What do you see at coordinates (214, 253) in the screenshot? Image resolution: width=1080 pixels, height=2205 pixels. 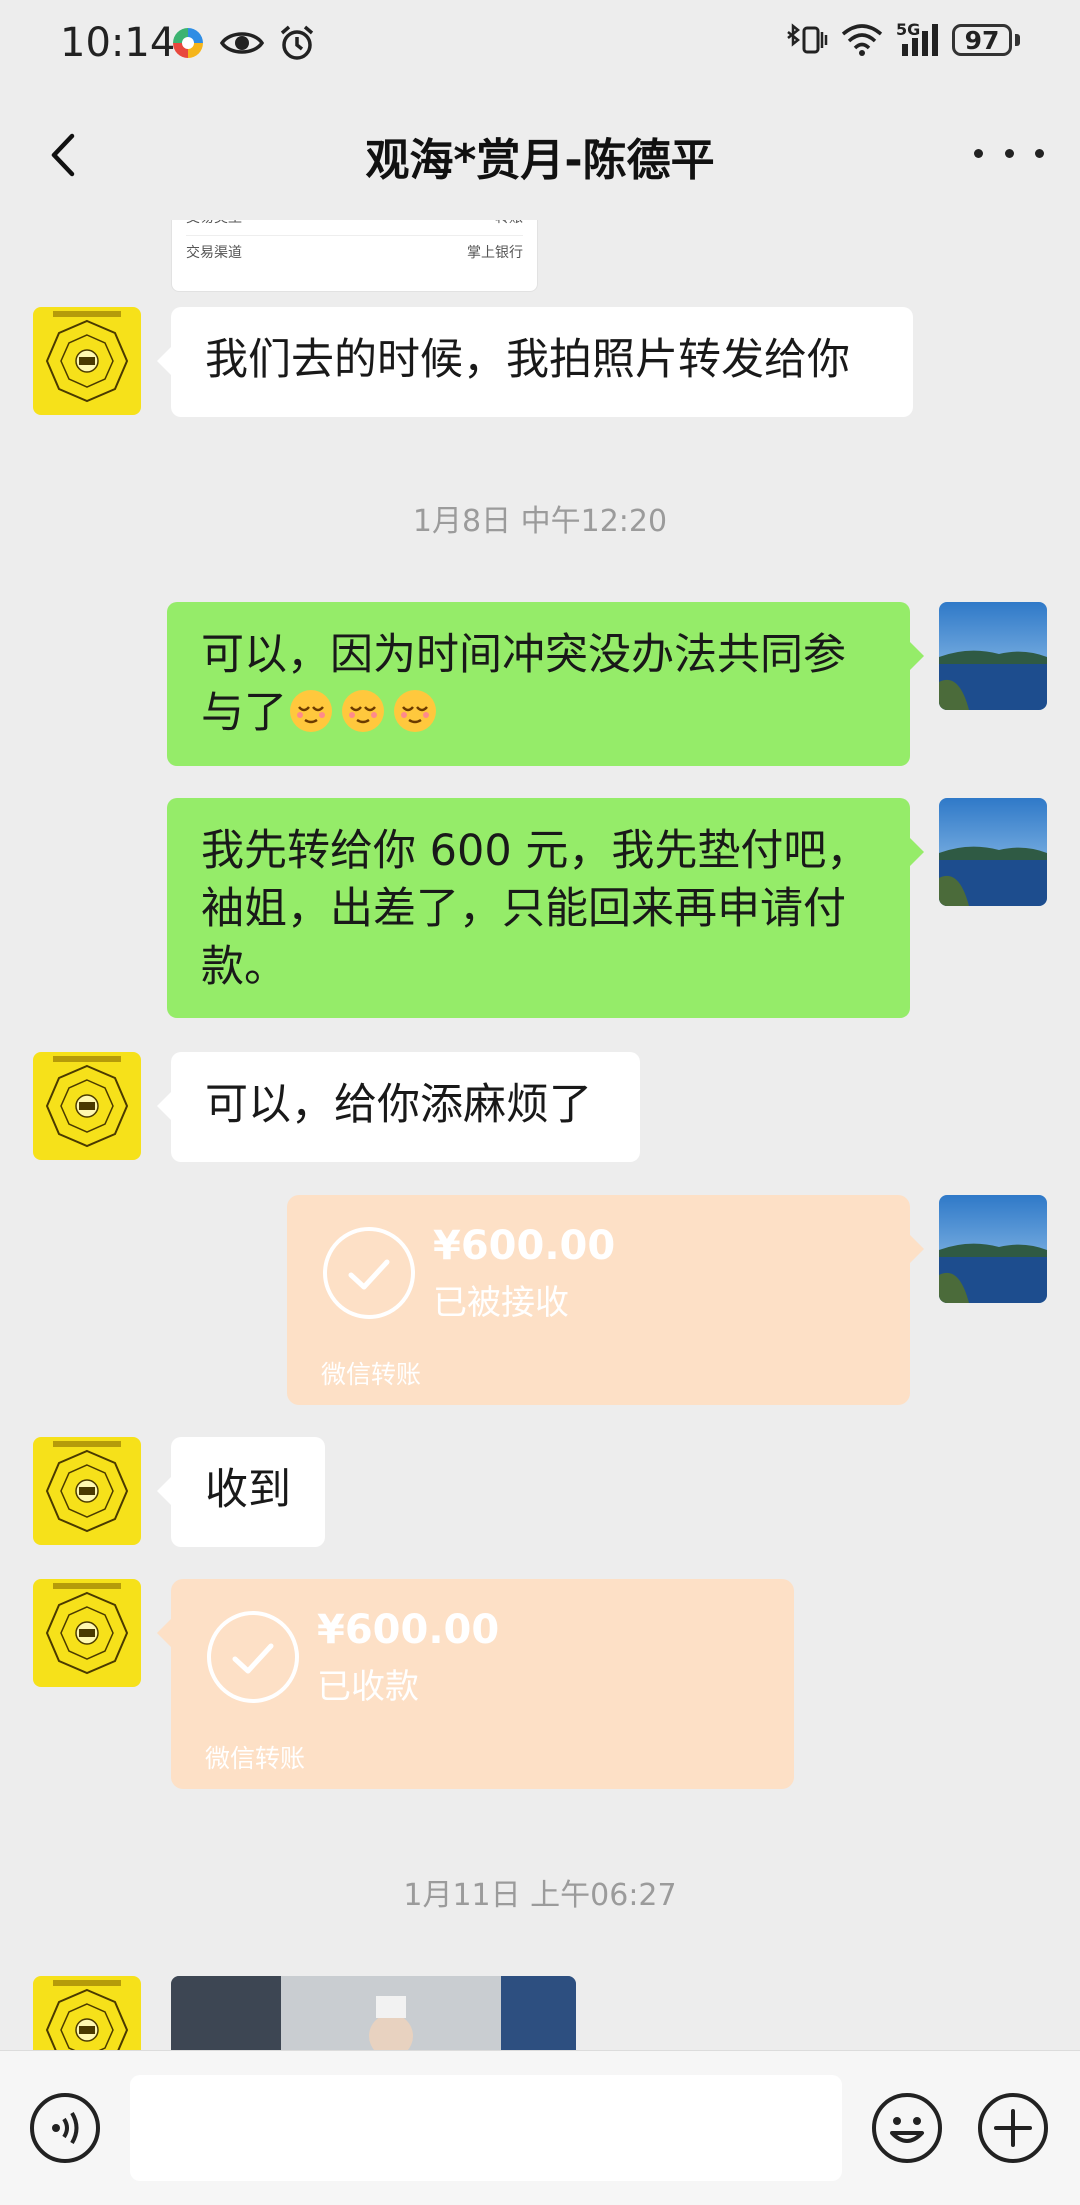 I see `receipt-label: 交易渠道` at bounding box center [214, 253].